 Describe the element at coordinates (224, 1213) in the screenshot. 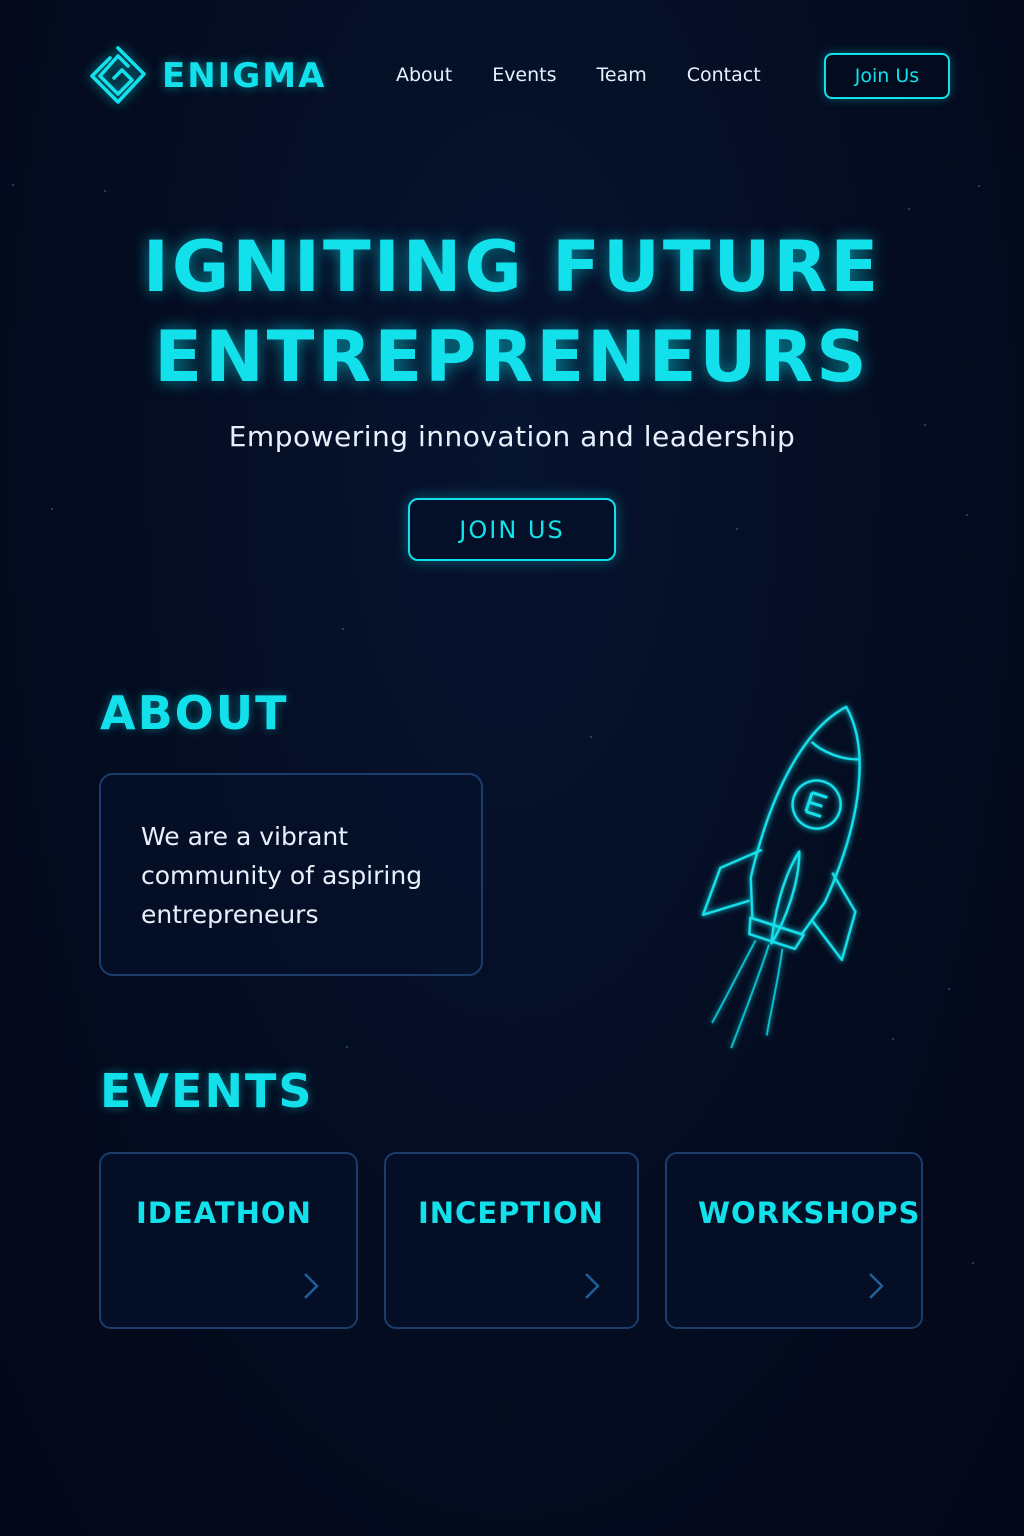

I see `event-card-label: IDEATHON` at that location.